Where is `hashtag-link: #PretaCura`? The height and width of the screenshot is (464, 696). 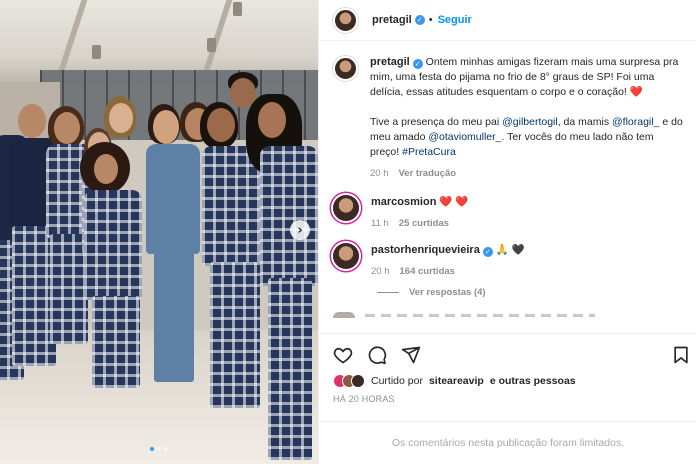
hashtag-link: #PretaCura is located at coordinates (429, 152).